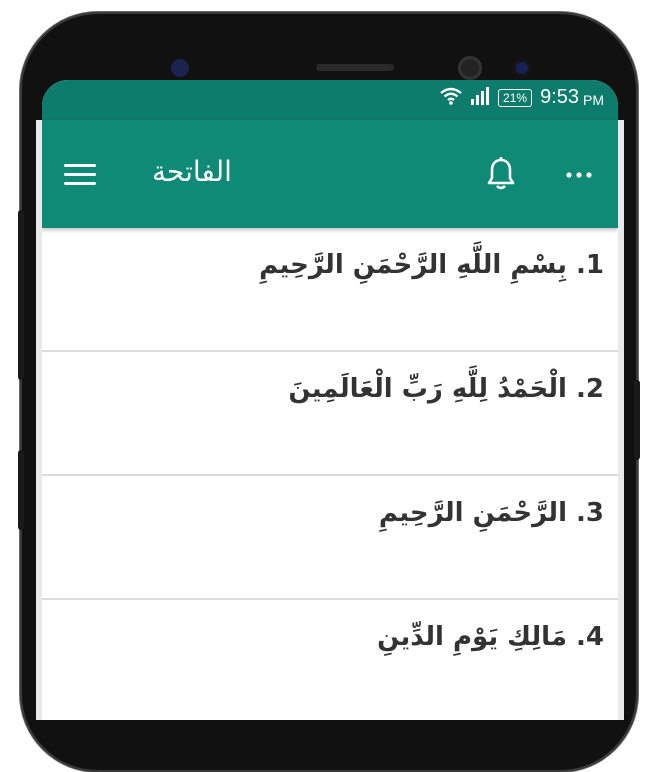 The width and height of the screenshot is (656, 772). I want to click on front-camera, so click(180, 68).